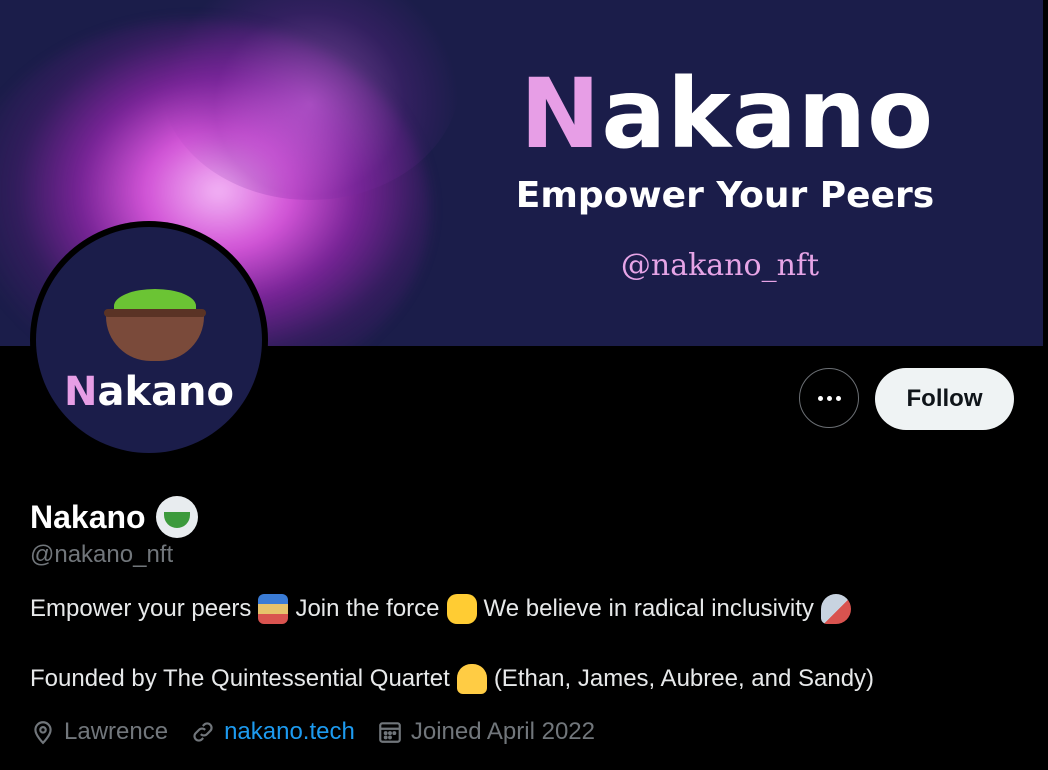  I want to click on banner-title-rest: akano, so click(768, 114).